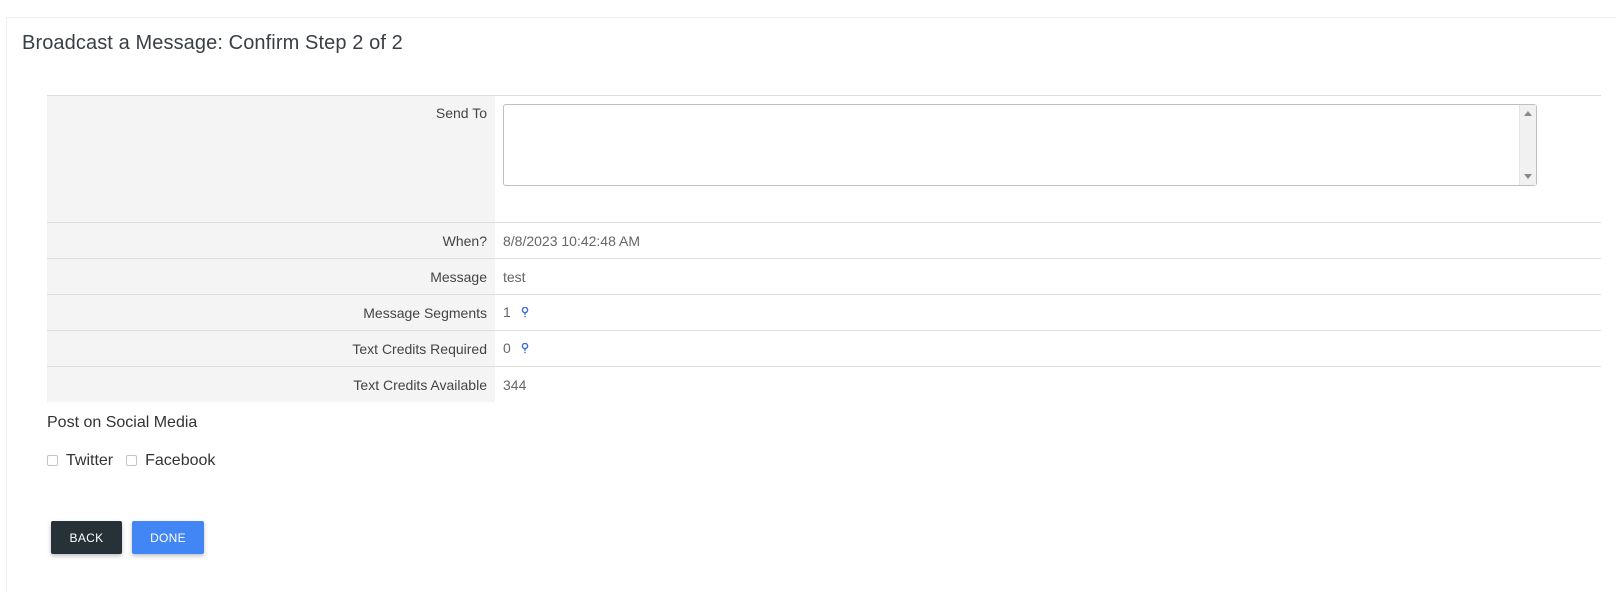 The image size is (1616, 592). What do you see at coordinates (507, 312) in the screenshot?
I see `segments-value: 1` at bounding box center [507, 312].